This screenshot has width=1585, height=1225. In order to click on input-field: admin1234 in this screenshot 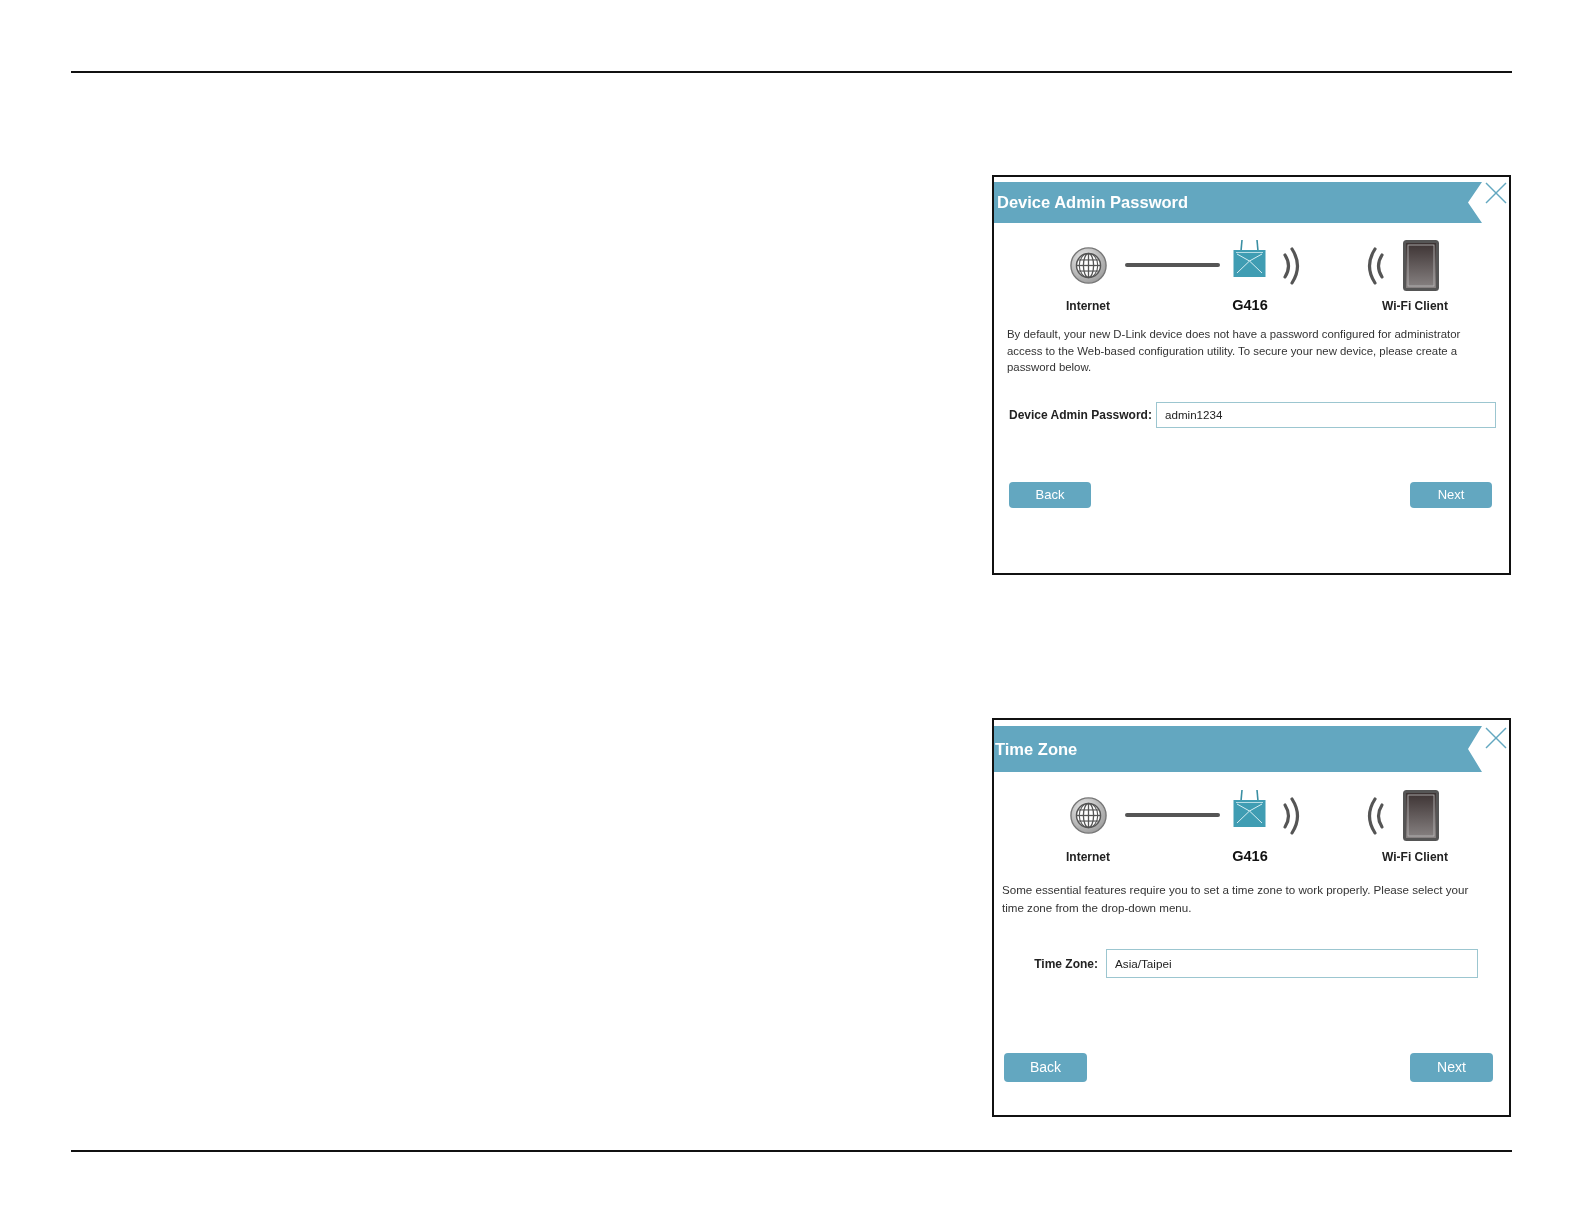, I will do `click(1326, 414)`.